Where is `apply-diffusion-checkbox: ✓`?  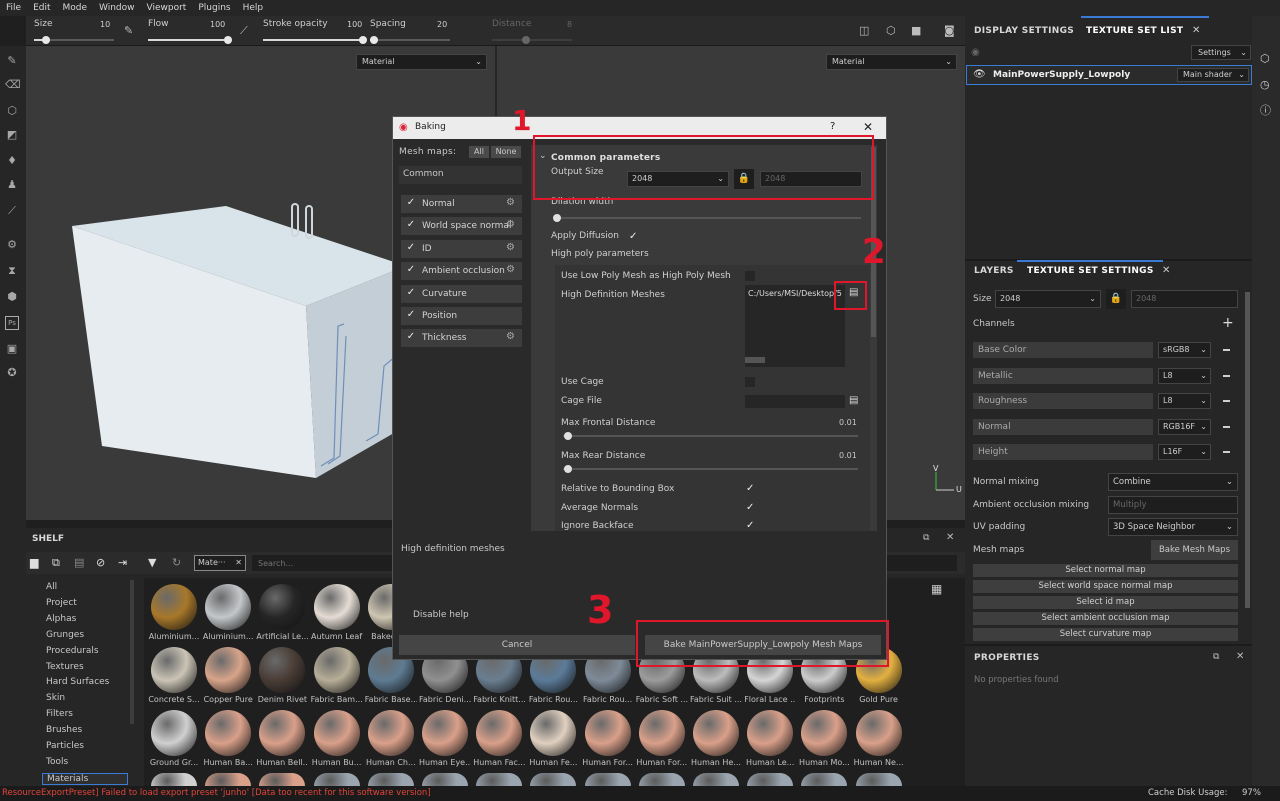
apply-diffusion-checkbox: ✓ is located at coordinates (633, 236).